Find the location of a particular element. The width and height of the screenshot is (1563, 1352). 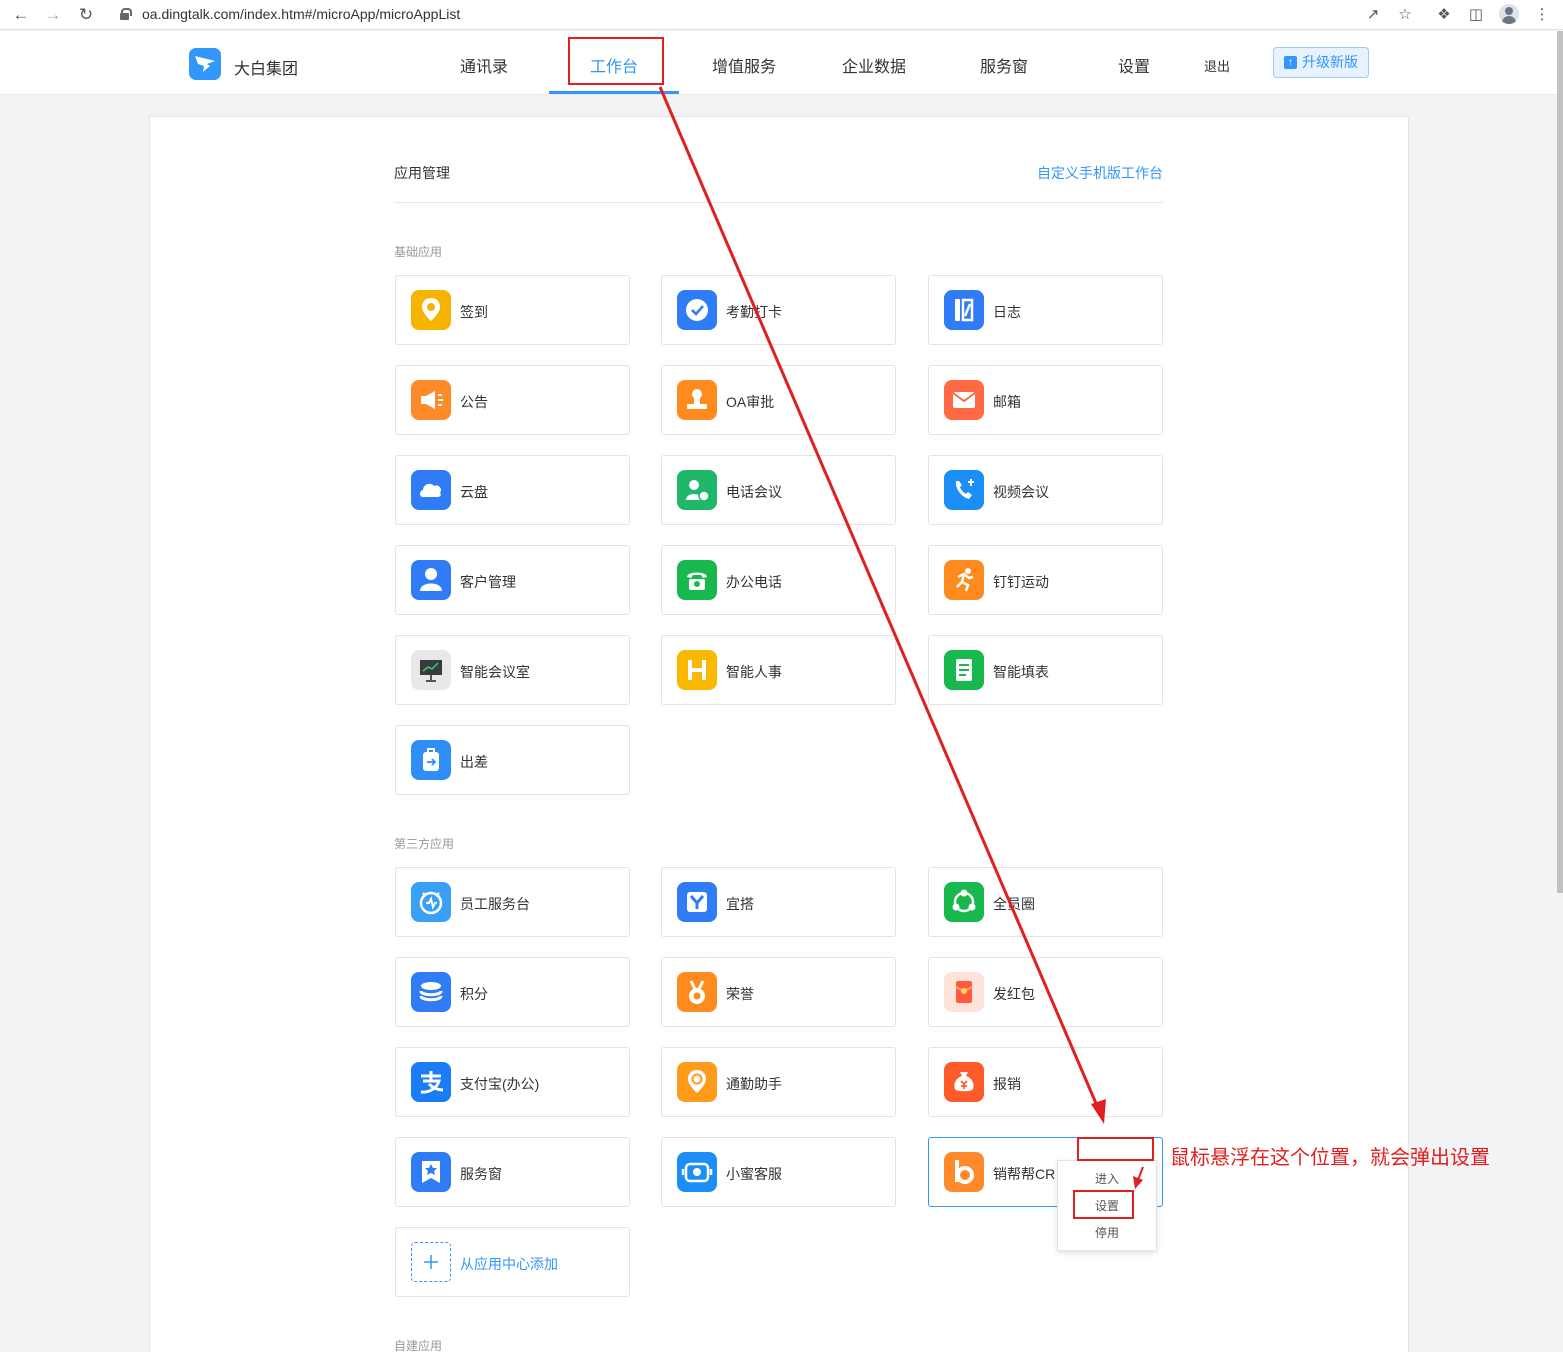

nav-value-added-services: 增值服务 is located at coordinates (744, 65).